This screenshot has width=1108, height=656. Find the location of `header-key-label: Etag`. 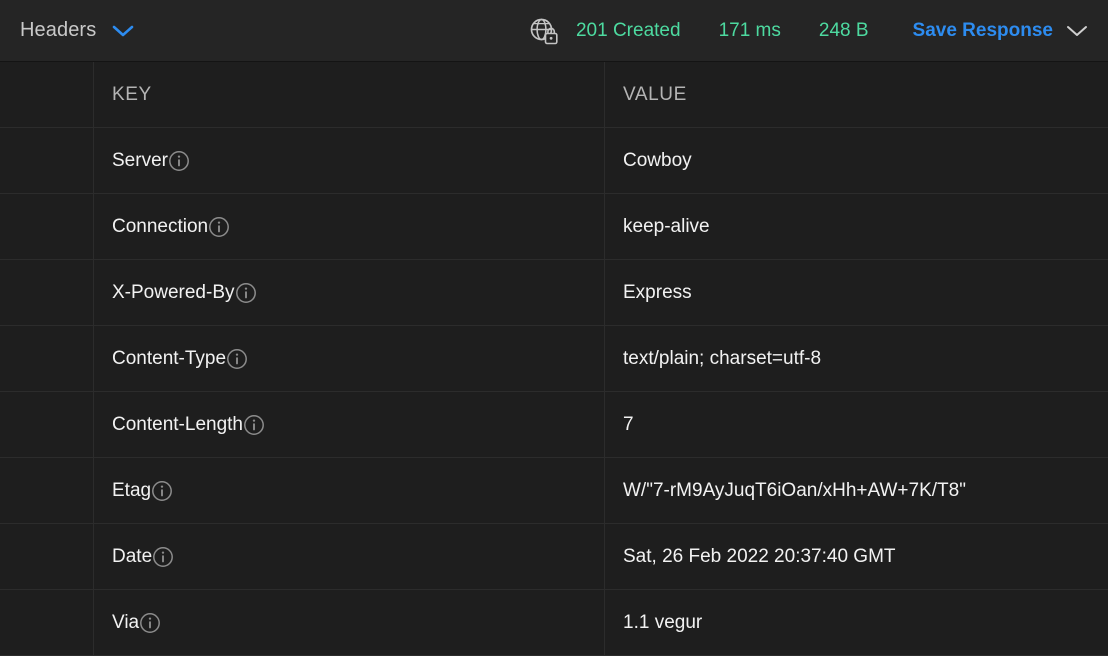

header-key-label: Etag is located at coordinates (132, 490).